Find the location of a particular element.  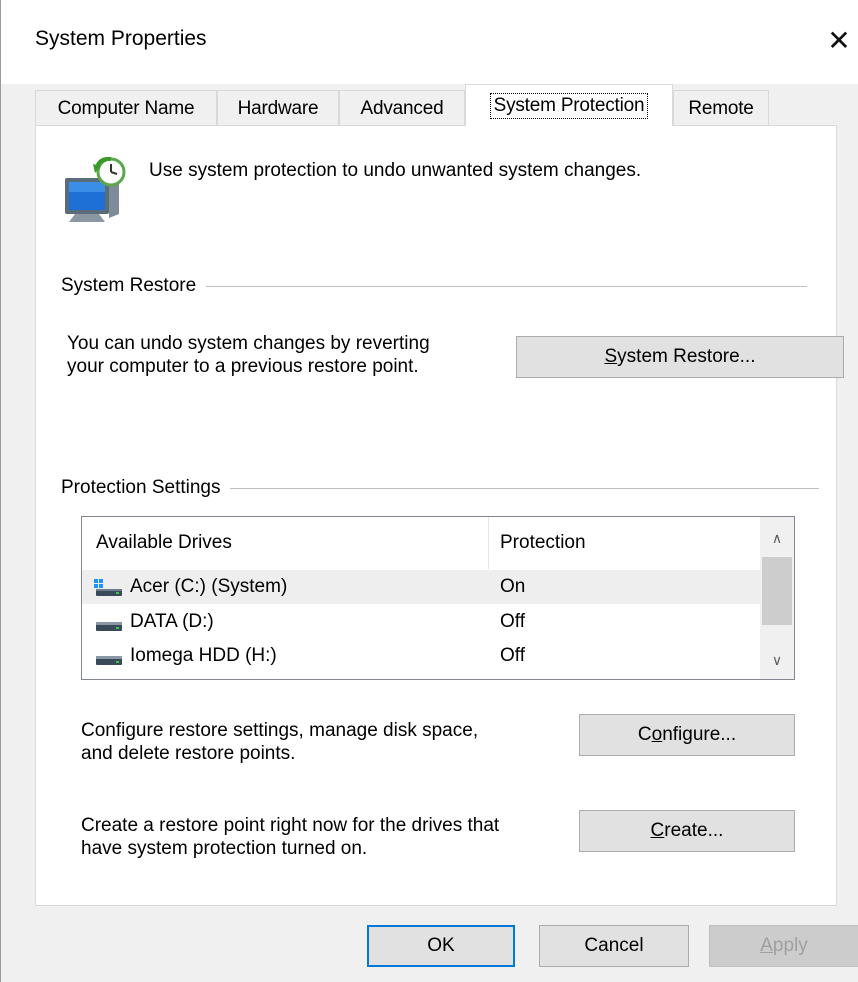

apply-button: Apply is located at coordinates (783, 946).